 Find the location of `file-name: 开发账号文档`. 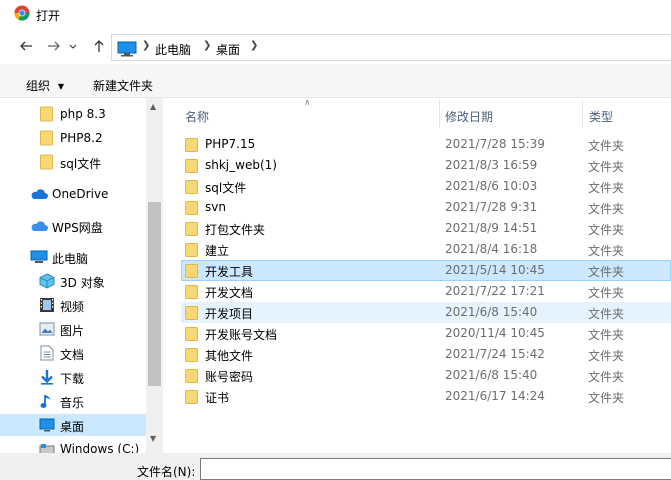

file-name: 开发账号文档 is located at coordinates (241, 335).